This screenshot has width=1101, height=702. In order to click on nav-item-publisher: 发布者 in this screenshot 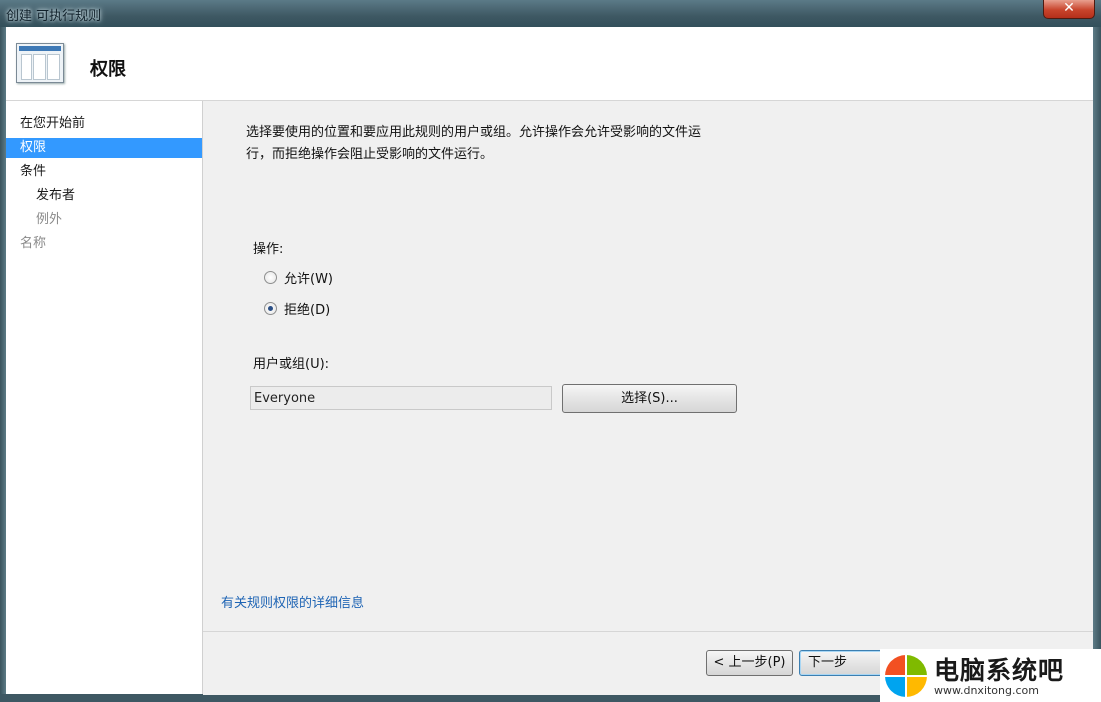, I will do `click(104, 196)`.